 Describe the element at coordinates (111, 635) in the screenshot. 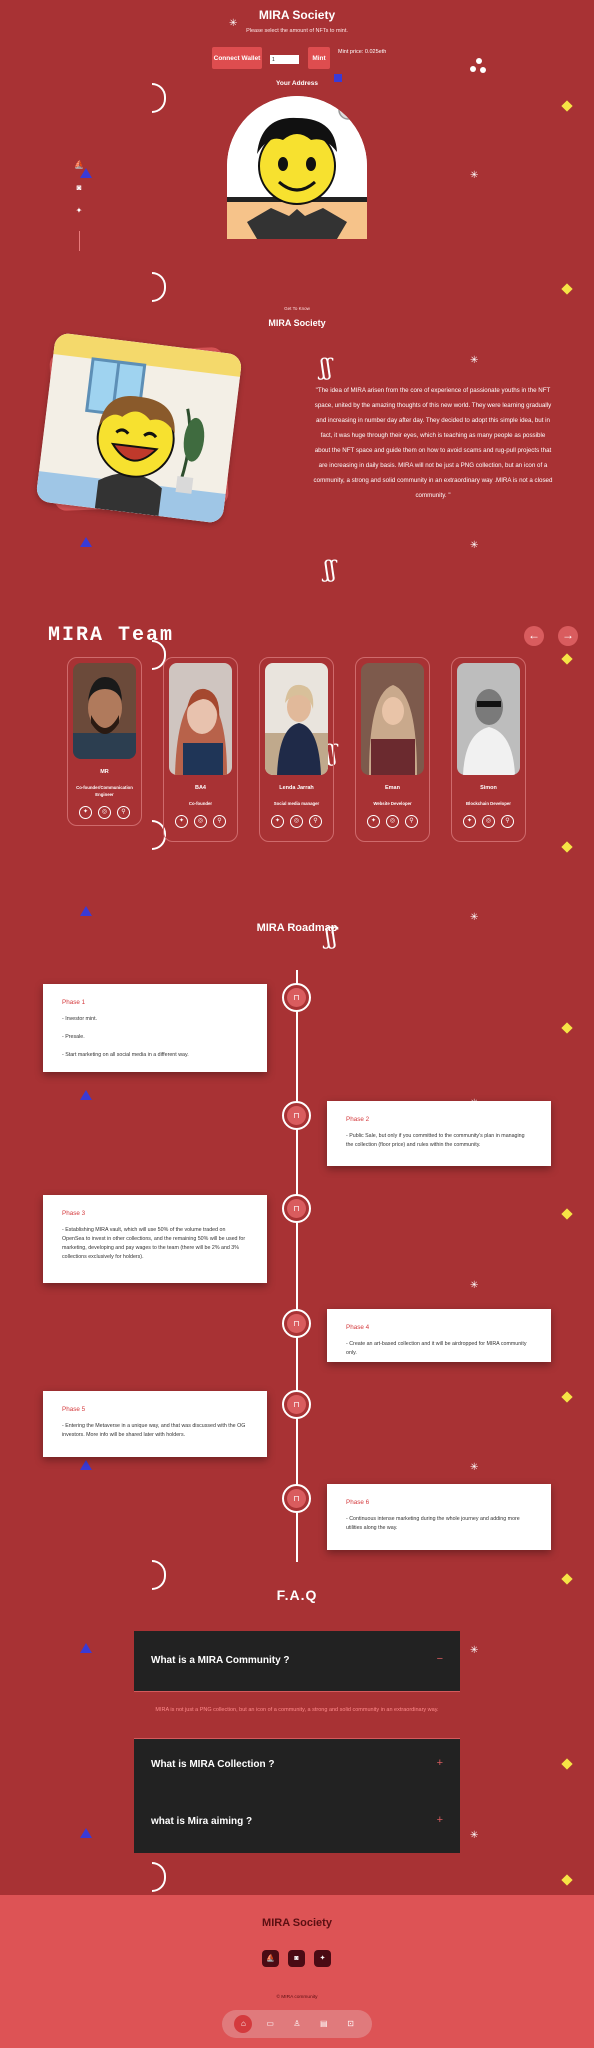

I see `team-title: MIRA Team` at that location.